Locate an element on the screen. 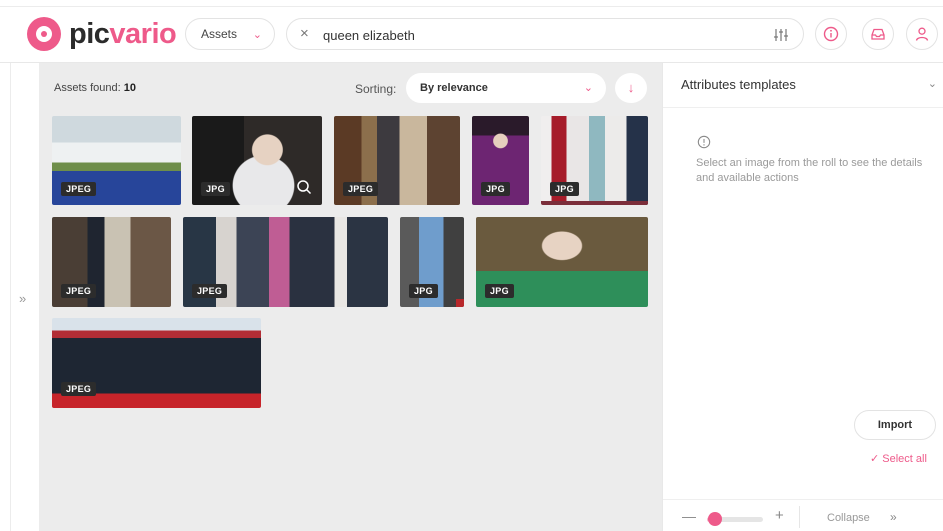  panel-footer: — + Collapse » is located at coordinates (803, 515).